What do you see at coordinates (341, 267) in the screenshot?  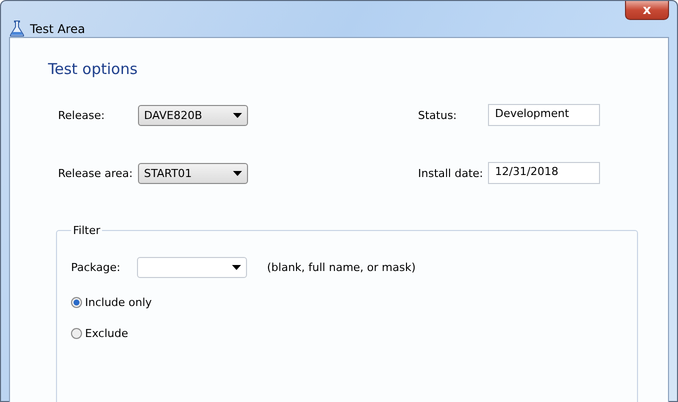 I see `hint-text: (blank, full name, or mask)` at bounding box center [341, 267].